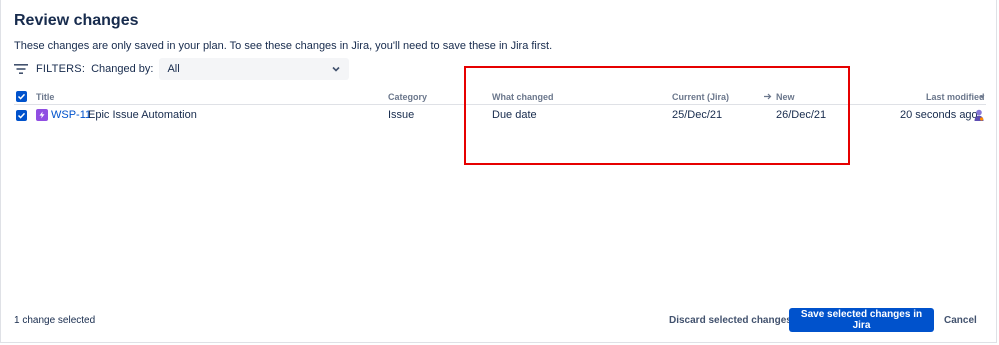  What do you see at coordinates (982, 97) in the screenshot?
I see `sort-down-icon` at bounding box center [982, 97].